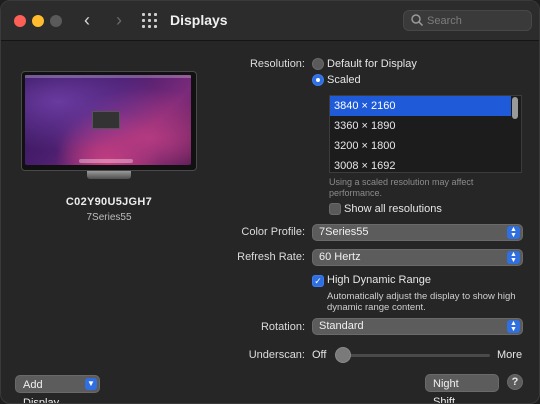 This screenshot has height=404, width=540. What do you see at coordinates (393, 209) in the screenshot?
I see `show-all-resolutions-label: Show all resolutions` at bounding box center [393, 209].